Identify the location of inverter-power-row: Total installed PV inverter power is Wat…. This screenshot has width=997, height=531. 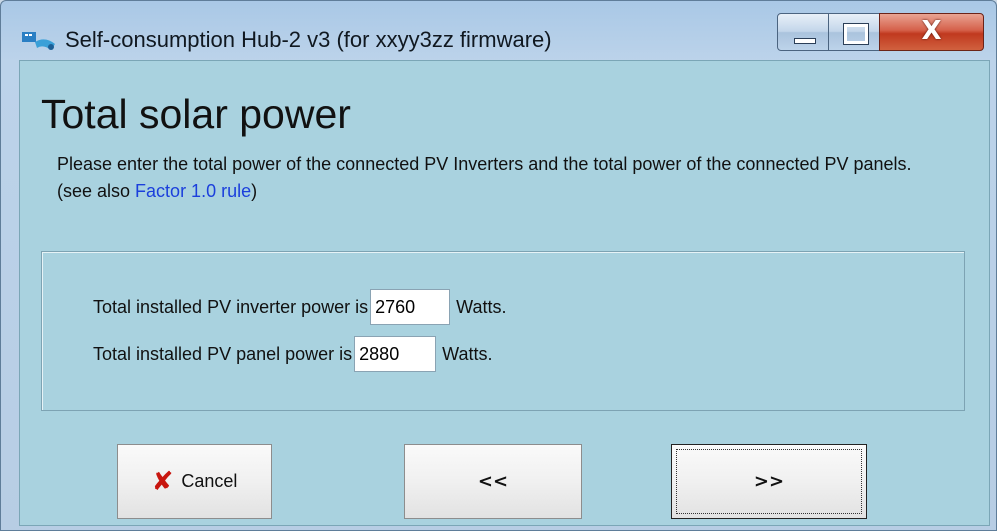
(299, 307).